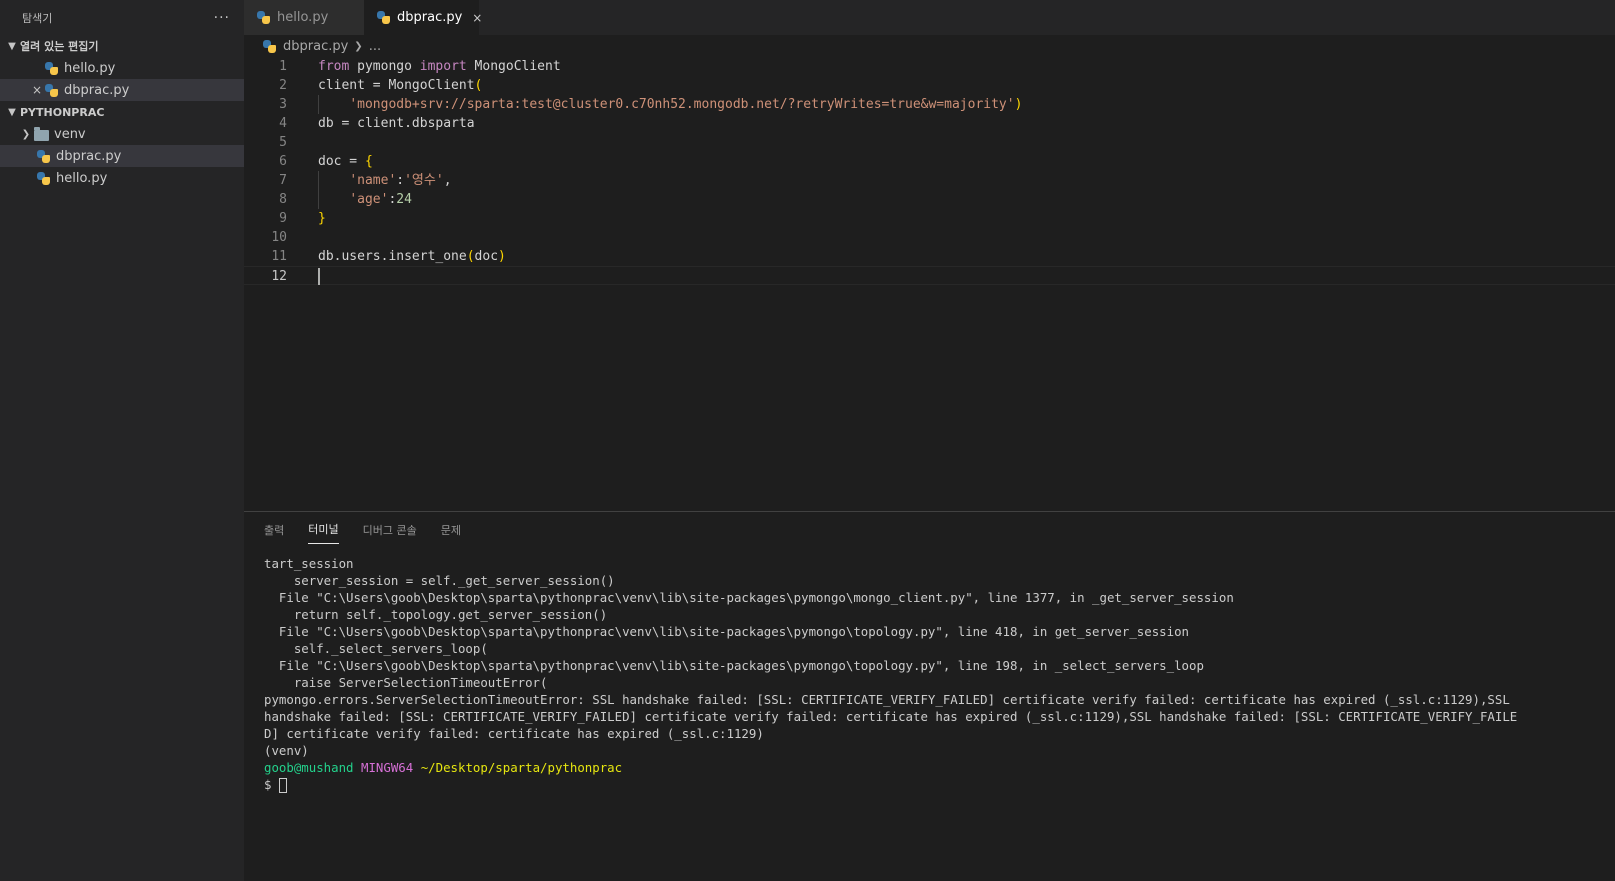 The width and height of the screenshot is (1615, 881). I want to click on code-line-current: 12, so click(929, 275).